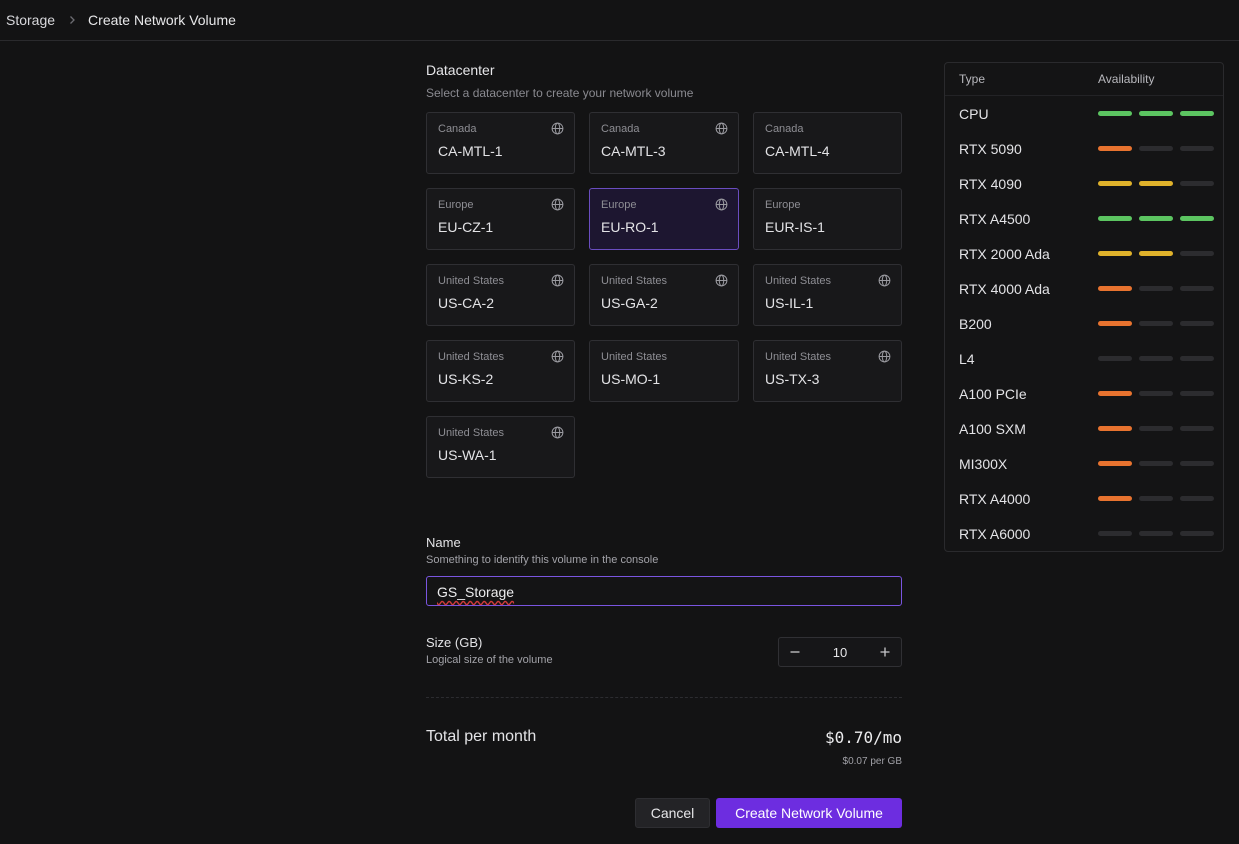  What do you see at coordinates (863, 737) in the screenshot?
I see `total-value: $0.70/mo` at bounding box center [863, 737].